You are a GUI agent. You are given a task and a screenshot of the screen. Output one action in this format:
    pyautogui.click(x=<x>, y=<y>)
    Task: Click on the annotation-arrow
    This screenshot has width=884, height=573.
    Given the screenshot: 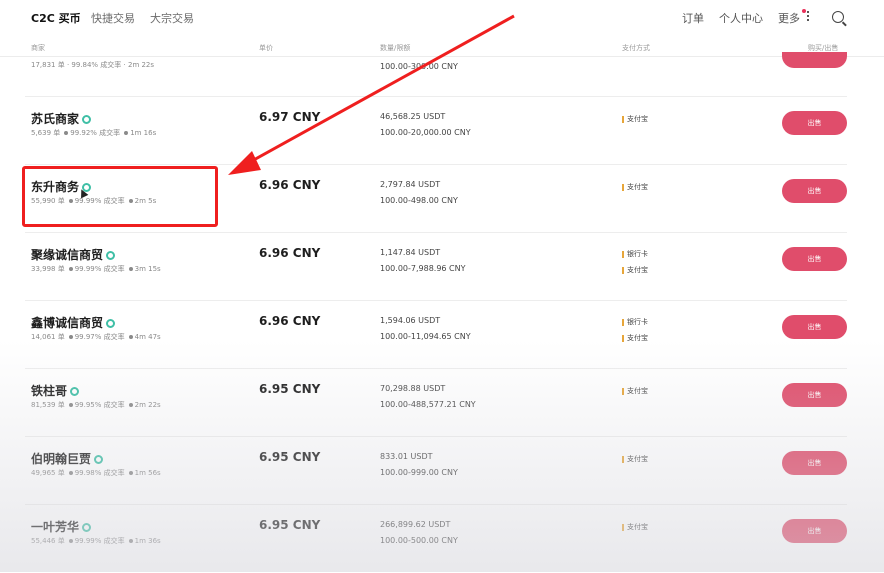 What is the action you would take?
    pyautogui.click(x=371, y=94)
    